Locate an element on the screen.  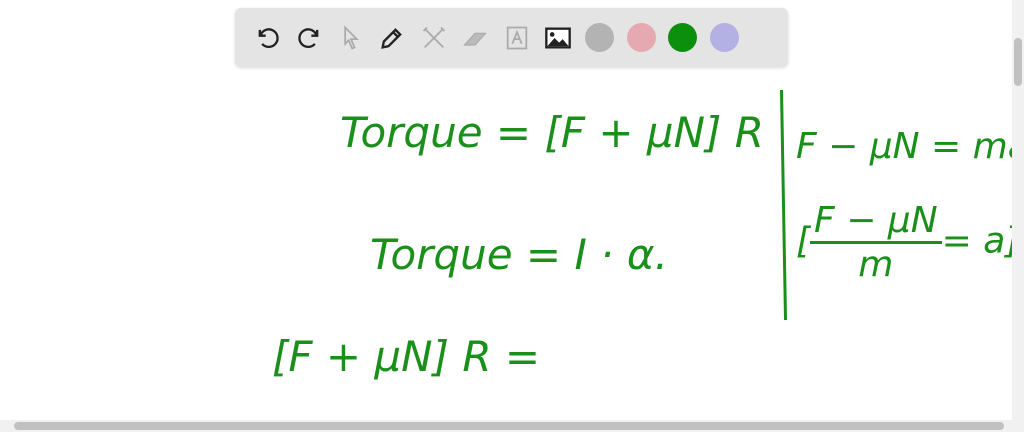
eraser-button is located at coordinates (476, 38).